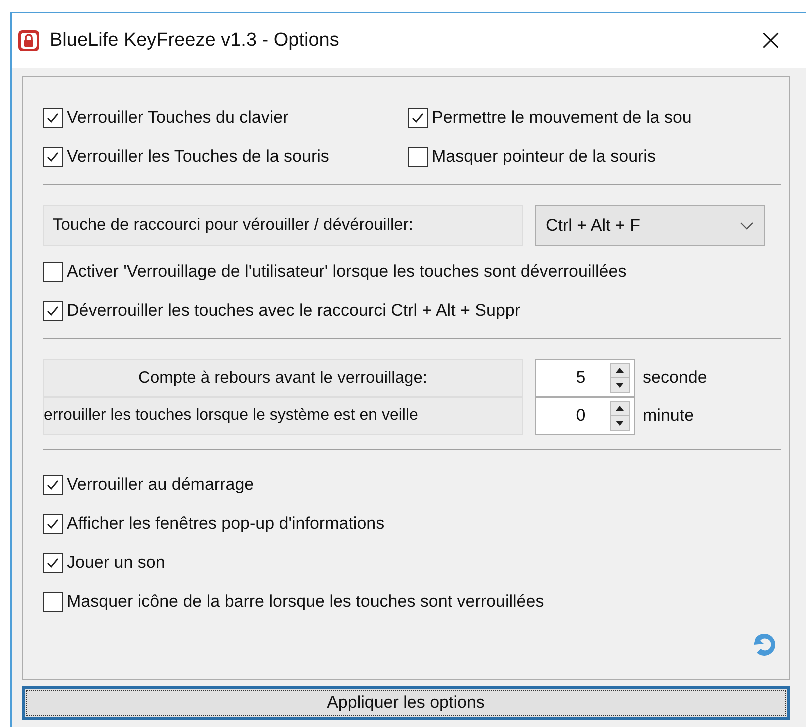 The image size is (806, 727). Describe the element at coordinates (771, 41) in the screenshot. I see `close-button: ×` at that location.